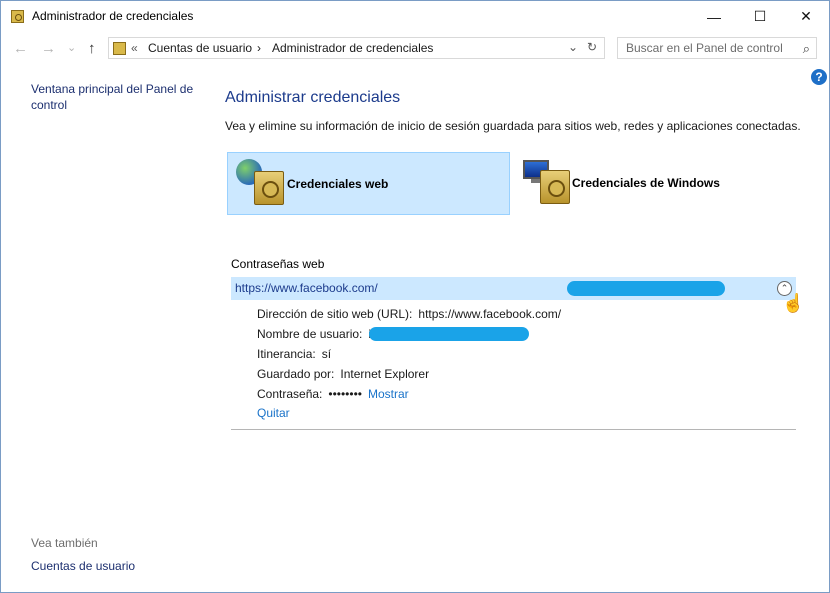  I want to click on window-title: Administrador de credenciales, so click(113, 16).